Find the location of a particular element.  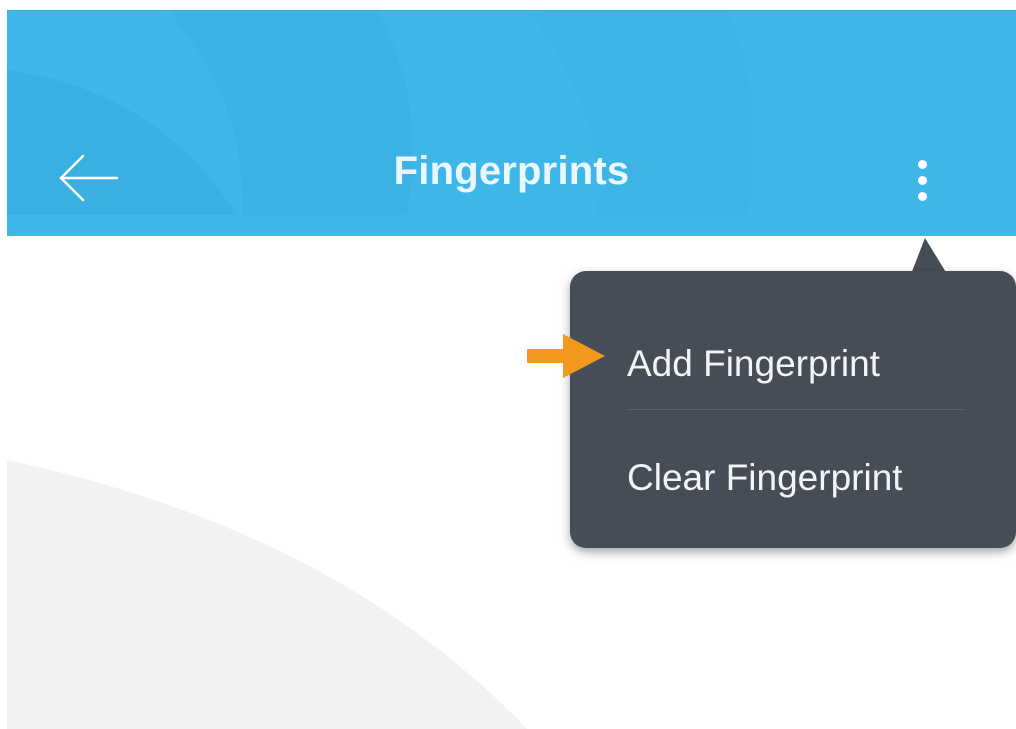

menu-item-clear-fingerprint: Clear Fingerprint is located at coordinates (793, 478).